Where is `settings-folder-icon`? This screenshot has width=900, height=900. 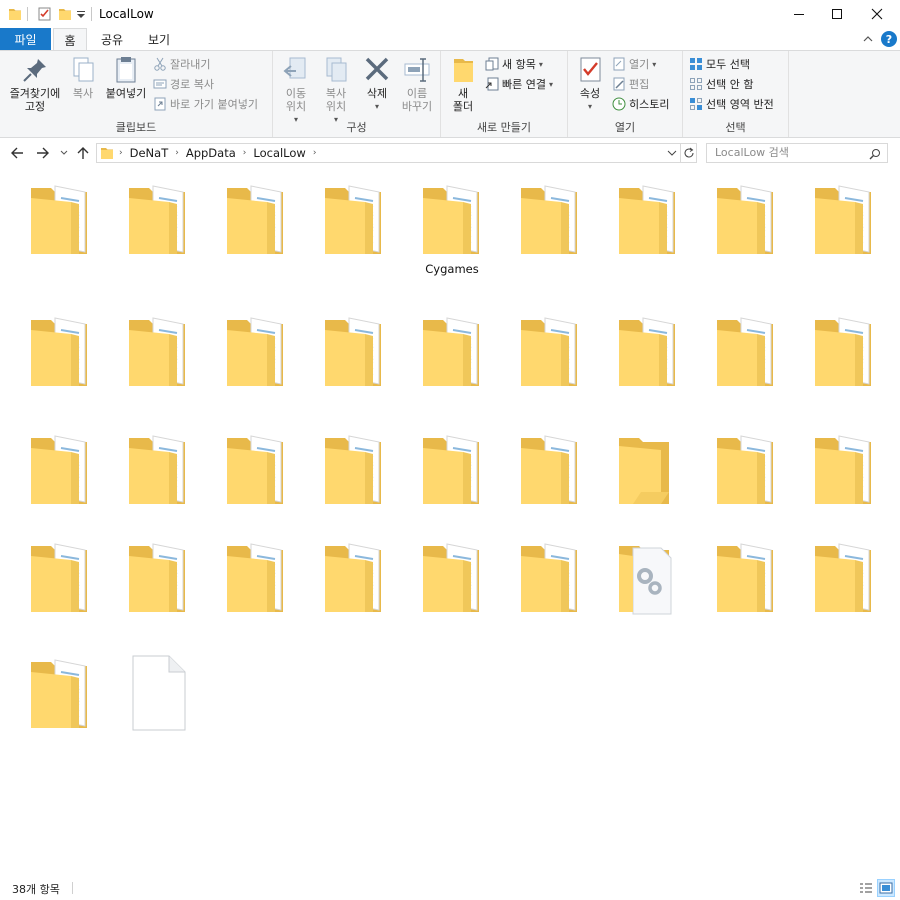
settings-folder-icon is located at coordinates (645, 580).